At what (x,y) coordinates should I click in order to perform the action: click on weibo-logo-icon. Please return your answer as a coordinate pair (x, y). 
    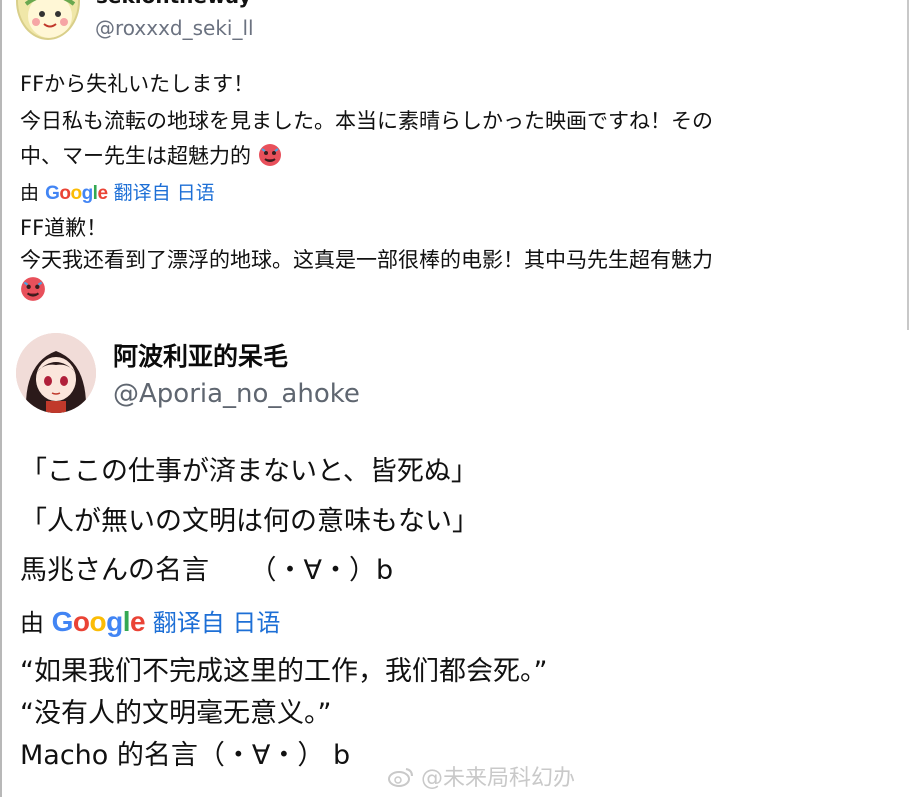
    Looking at the image, I should click on (404, 778).